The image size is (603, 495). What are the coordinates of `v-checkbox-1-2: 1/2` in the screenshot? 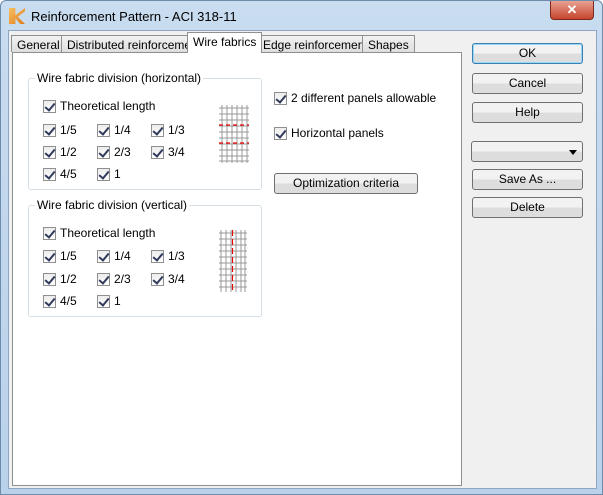 It's located at (60, 279).